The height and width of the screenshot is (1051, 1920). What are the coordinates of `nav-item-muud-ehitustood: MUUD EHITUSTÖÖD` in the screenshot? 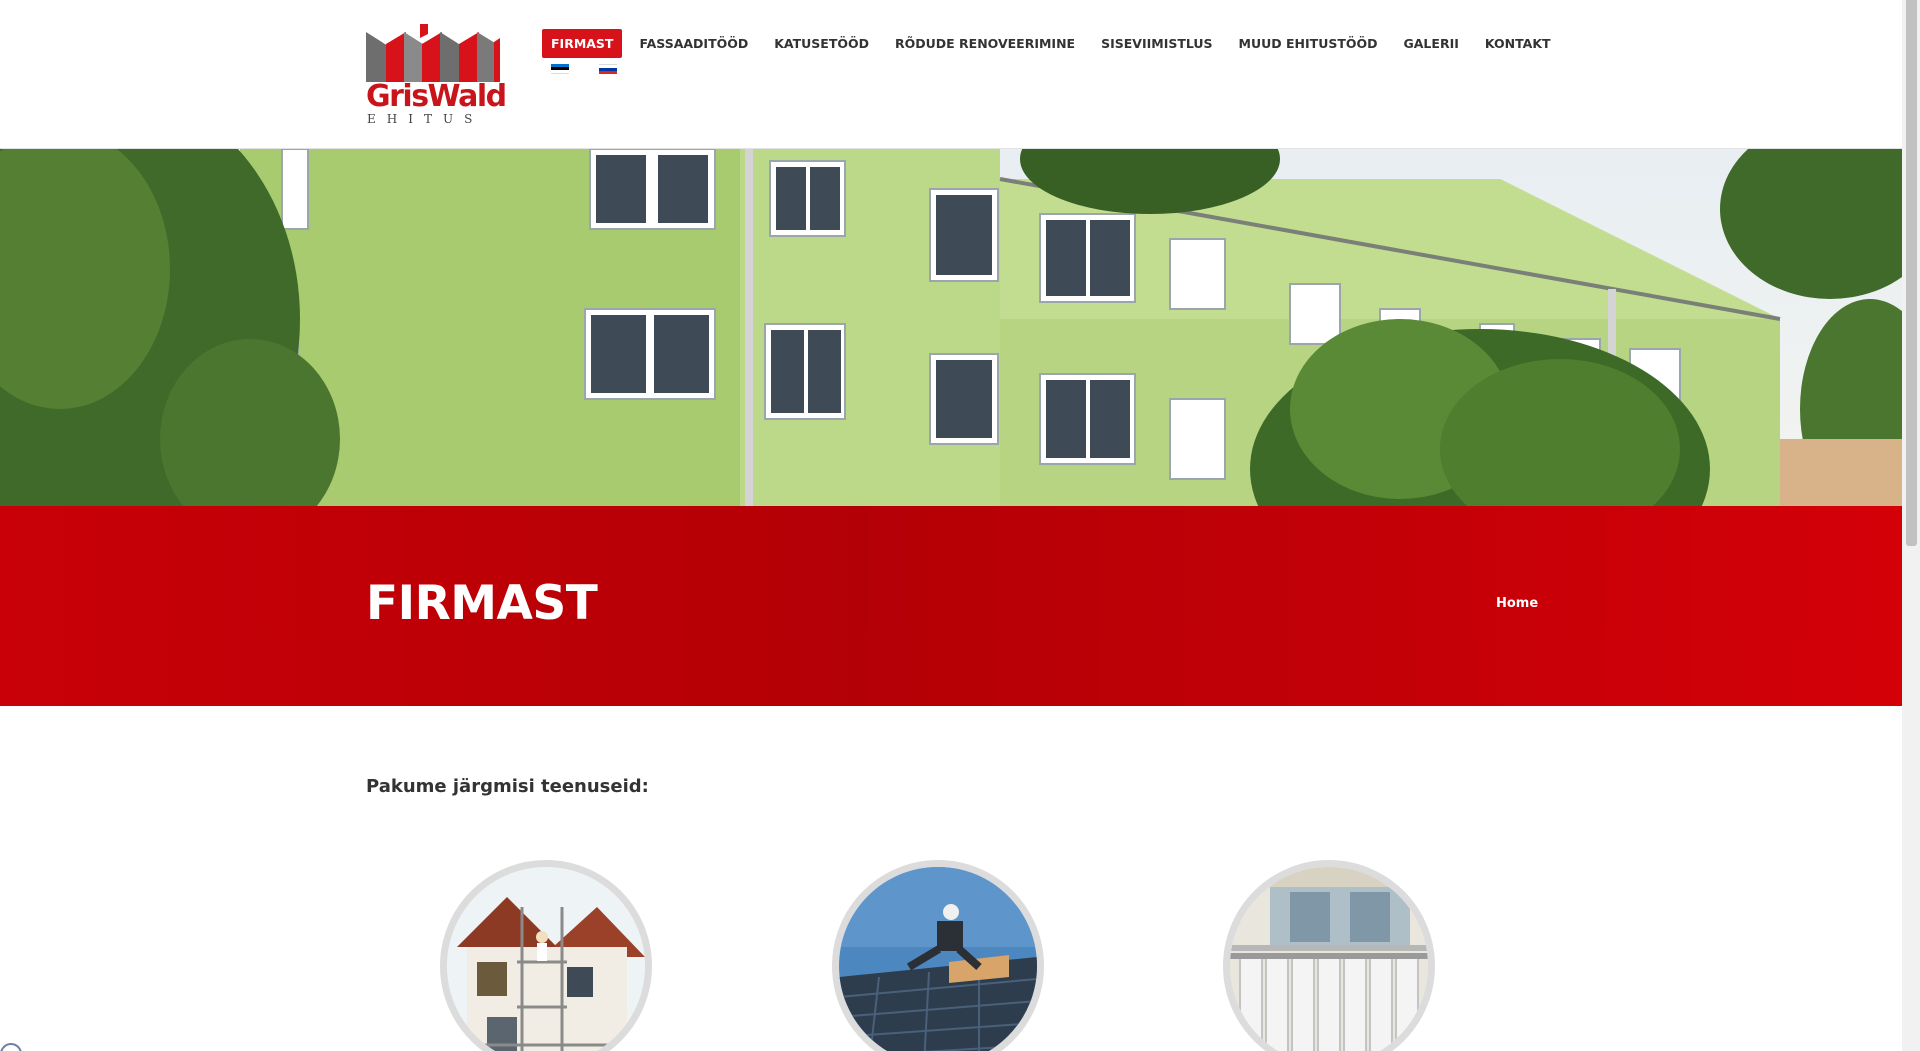 It's located at (1308, 43).